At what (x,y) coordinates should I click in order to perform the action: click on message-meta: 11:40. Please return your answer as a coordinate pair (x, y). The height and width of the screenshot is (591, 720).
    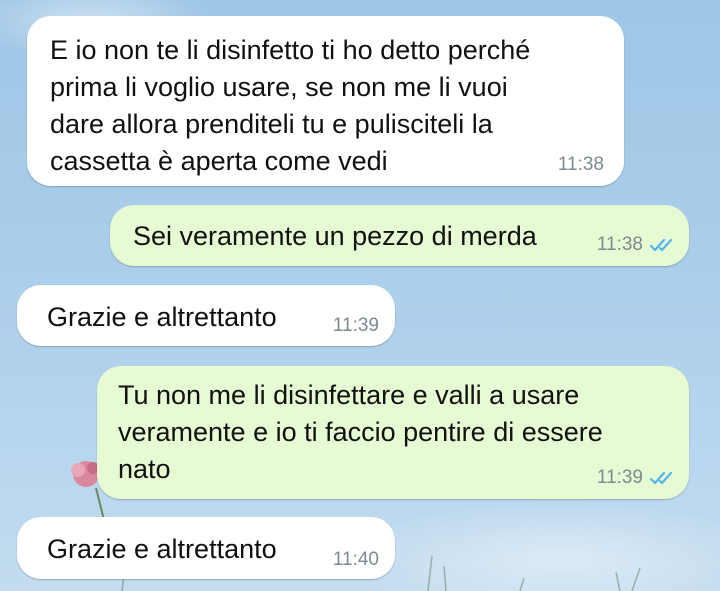
    Looking at the image, I should click on (356, 560).